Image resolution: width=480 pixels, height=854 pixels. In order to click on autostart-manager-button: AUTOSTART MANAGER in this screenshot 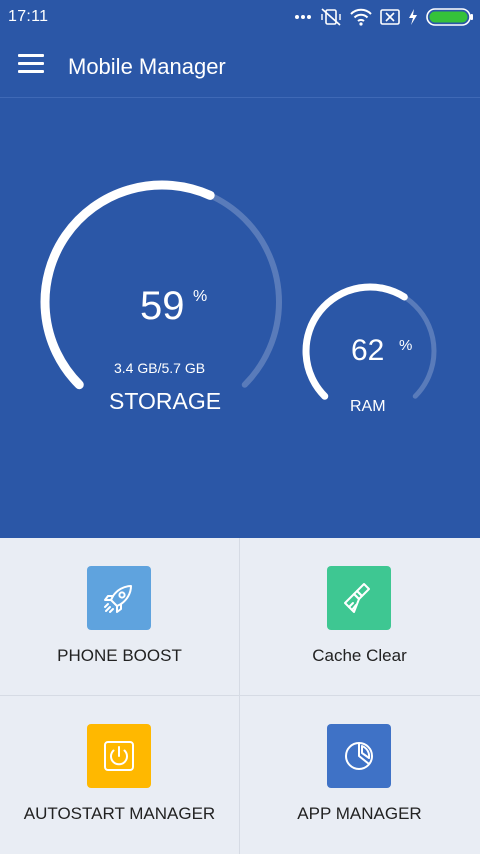, I will do `click(119, 774)`.